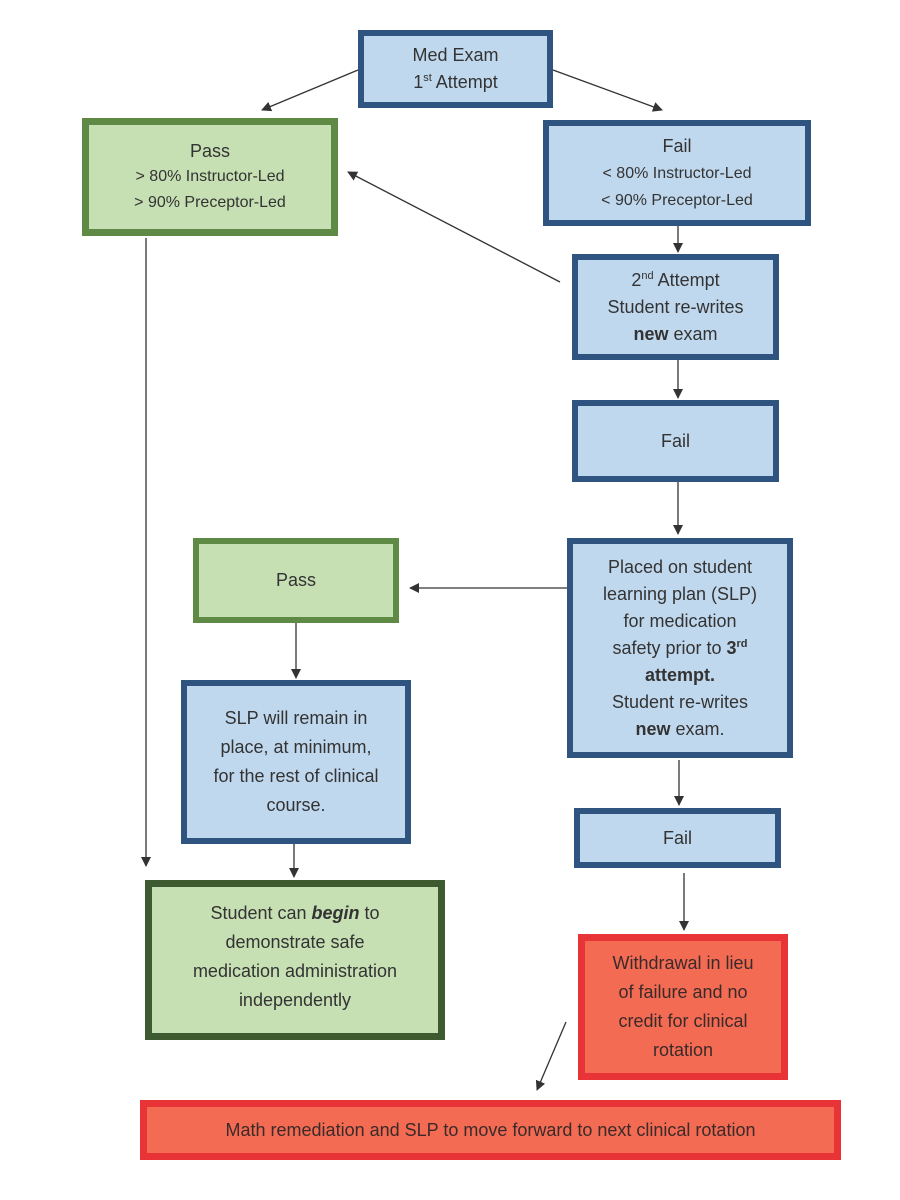 The image size is (900, 1200). Describe the element at coordinates (296, 747) in the screenshot. I see `node-text: place, at minimum,` at that location.